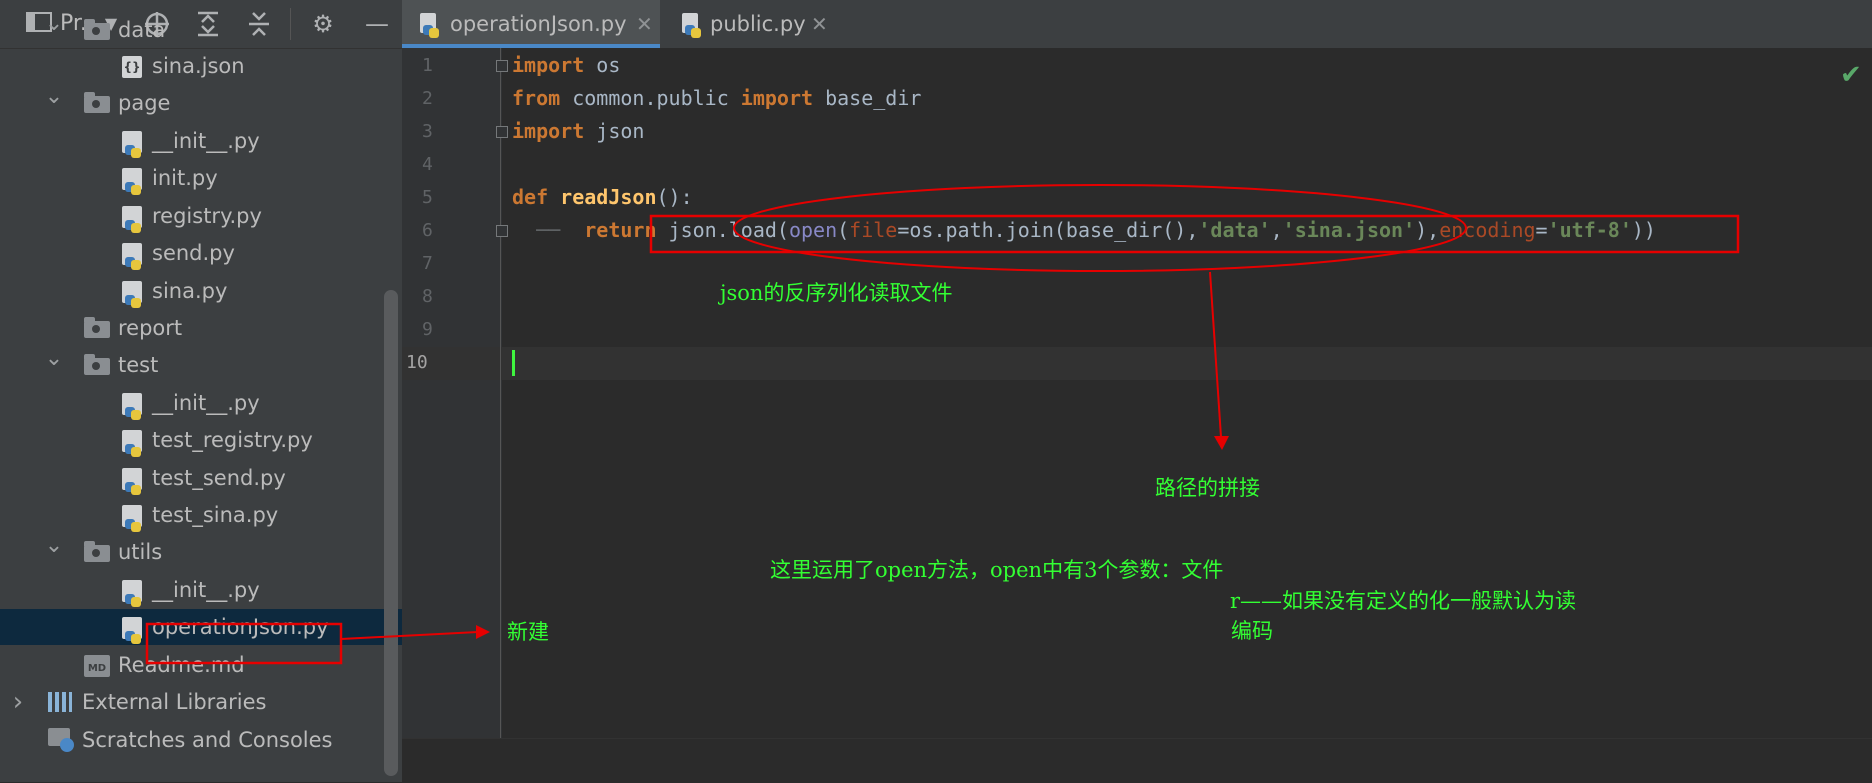 This screenshot has height=783, width=1872. What do you see at coordinates (1252, 631) in the screenshot?
I see `annotation-encoding-note: 编码` at bounding box center [1252, 631].